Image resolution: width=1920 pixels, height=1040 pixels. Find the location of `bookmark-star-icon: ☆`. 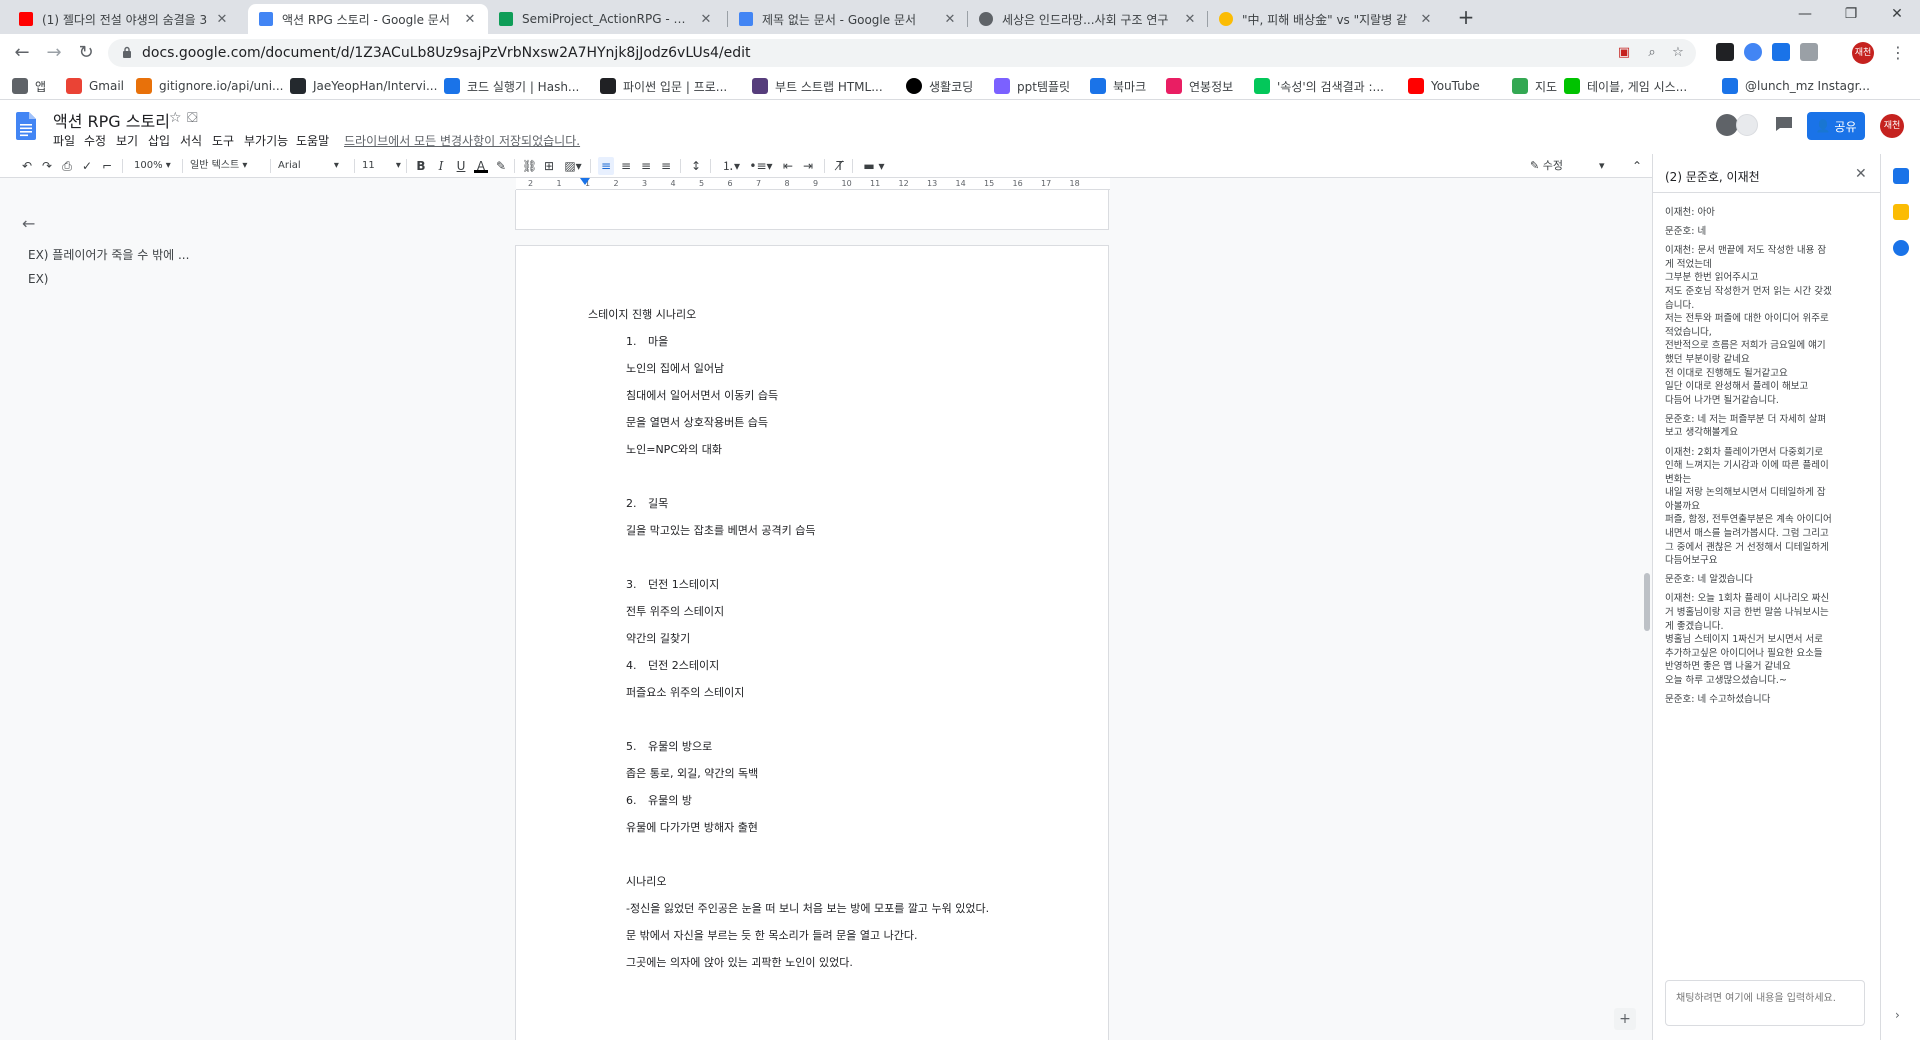

bookmark-star-icon: ☆ is located at coordinates (1678, 53).